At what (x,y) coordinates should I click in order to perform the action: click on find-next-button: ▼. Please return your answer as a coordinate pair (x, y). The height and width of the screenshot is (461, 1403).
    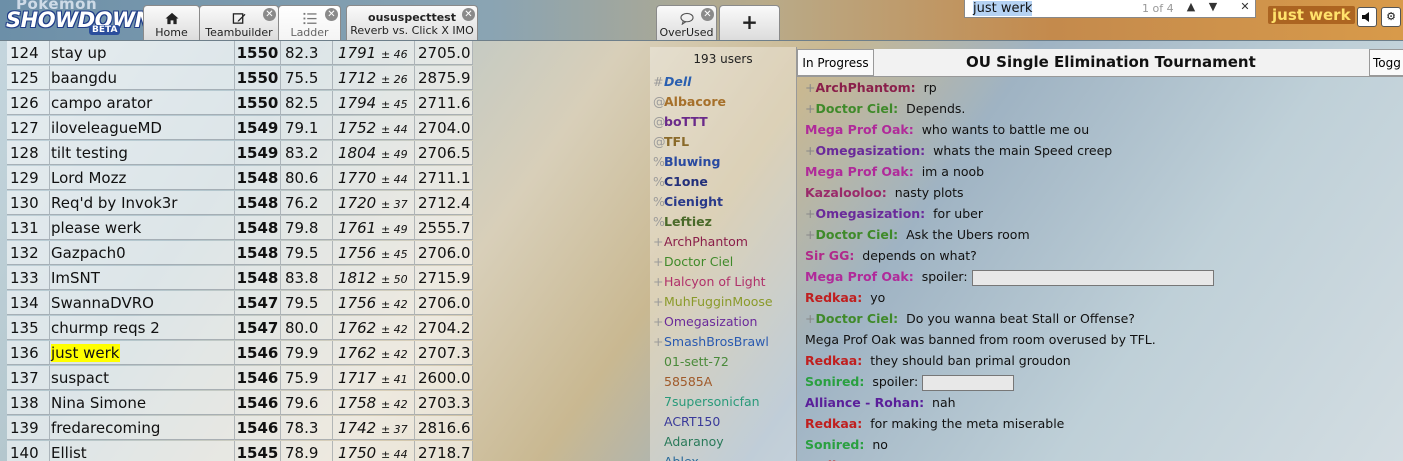
    Looking at the image, I should click on (1213, 8).